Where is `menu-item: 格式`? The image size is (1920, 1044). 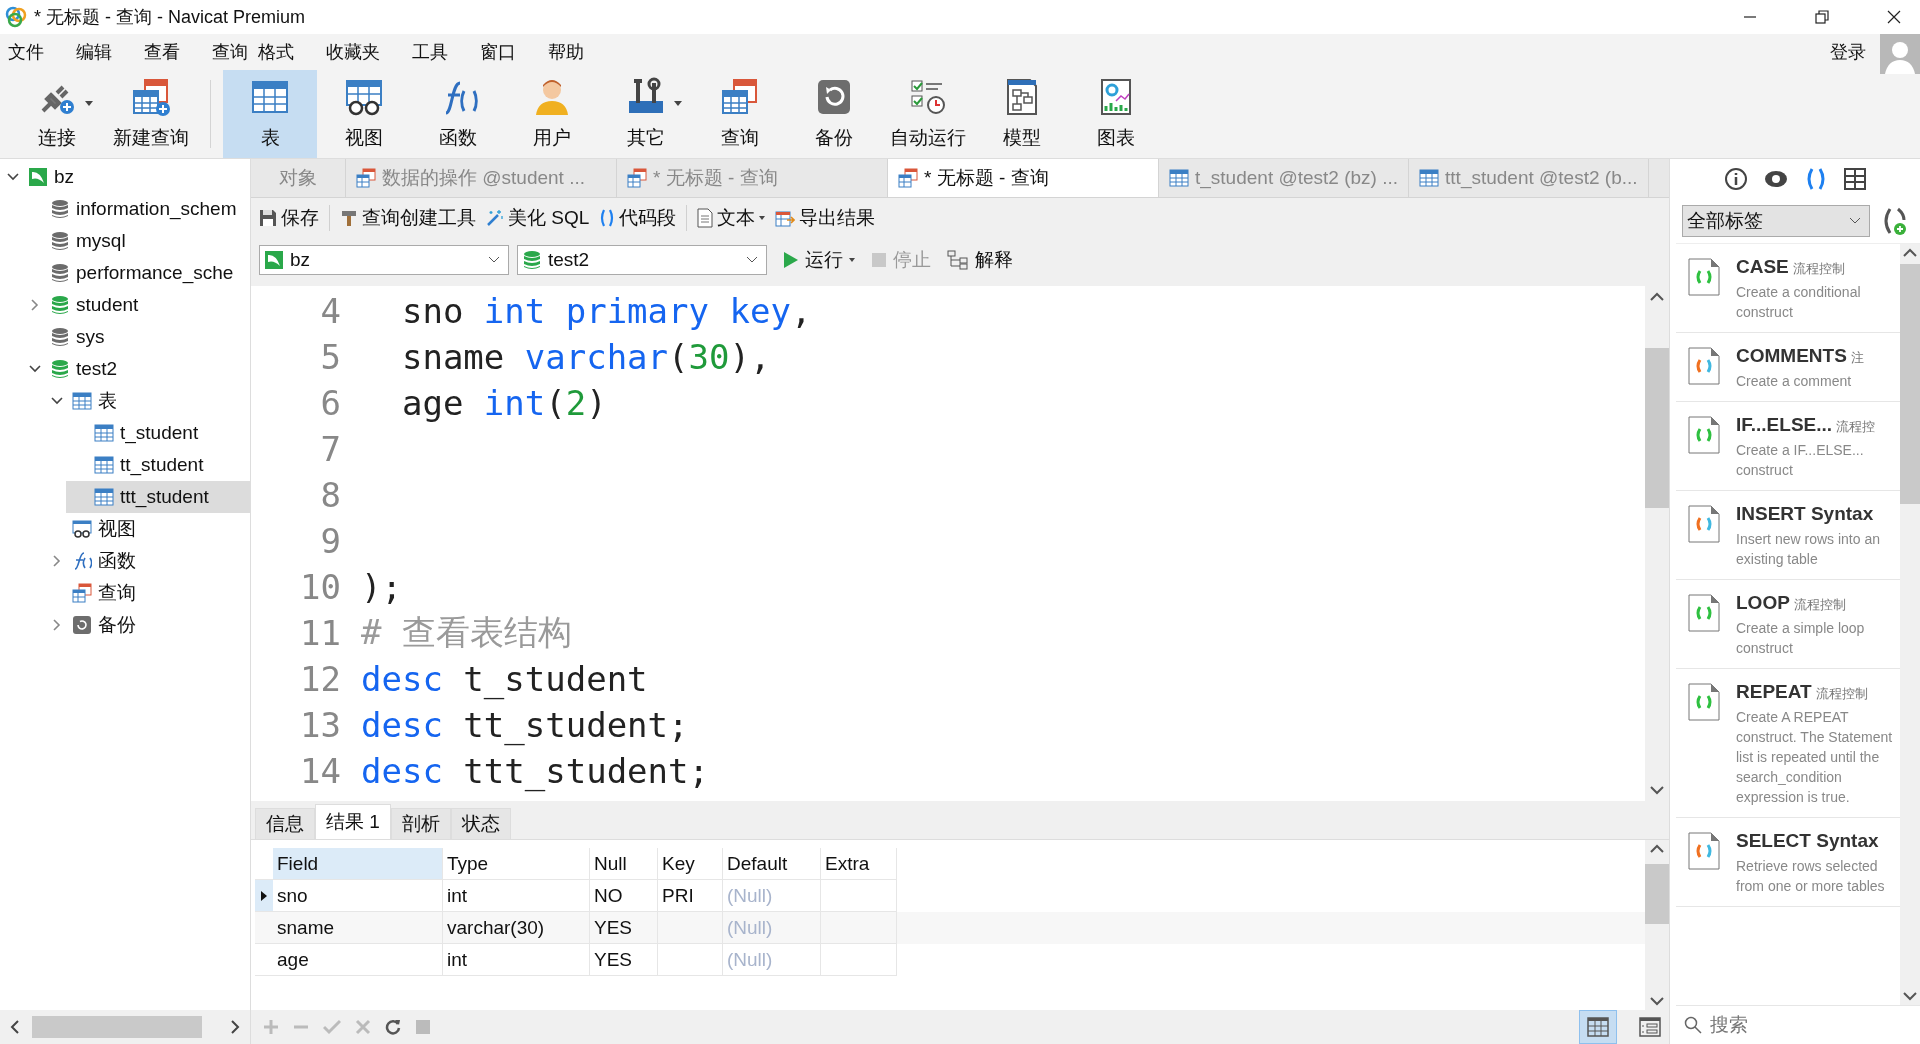 menu-item: 格式 is located at coordinates (276, 52).